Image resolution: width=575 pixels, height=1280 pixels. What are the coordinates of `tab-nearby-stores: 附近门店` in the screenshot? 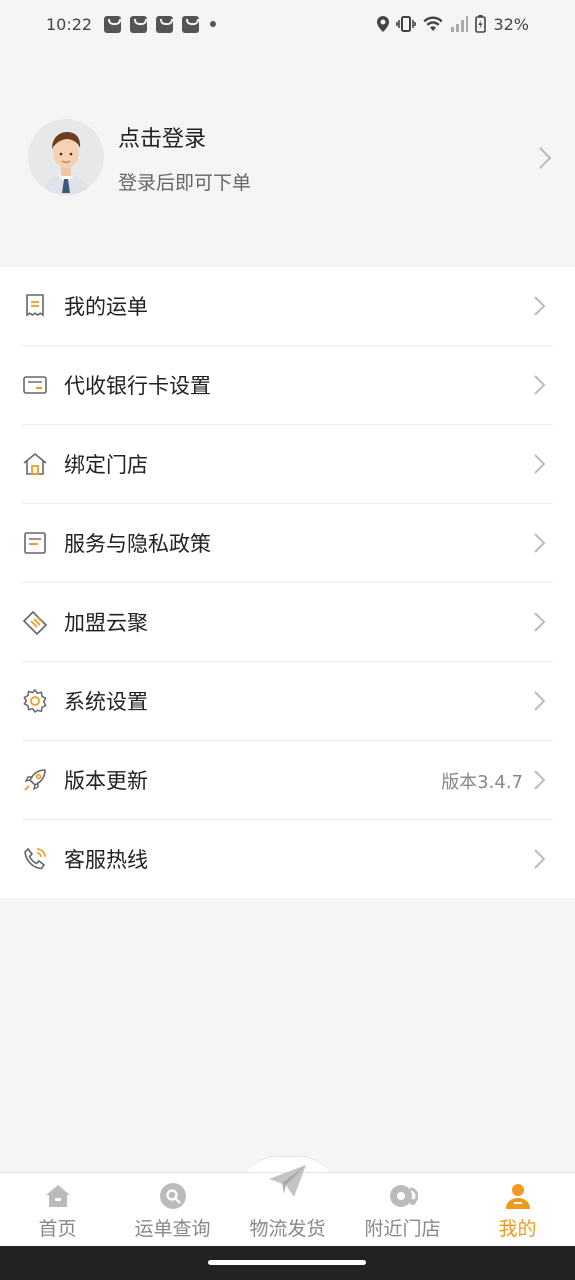 It's located at (402, 1210).